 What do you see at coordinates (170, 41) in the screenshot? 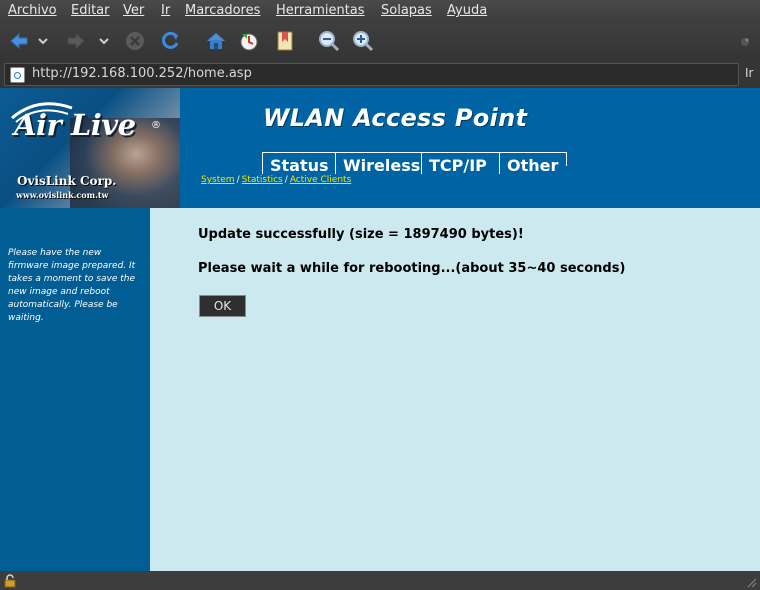
I see `reload-icon` at bounding box center [170, 41].